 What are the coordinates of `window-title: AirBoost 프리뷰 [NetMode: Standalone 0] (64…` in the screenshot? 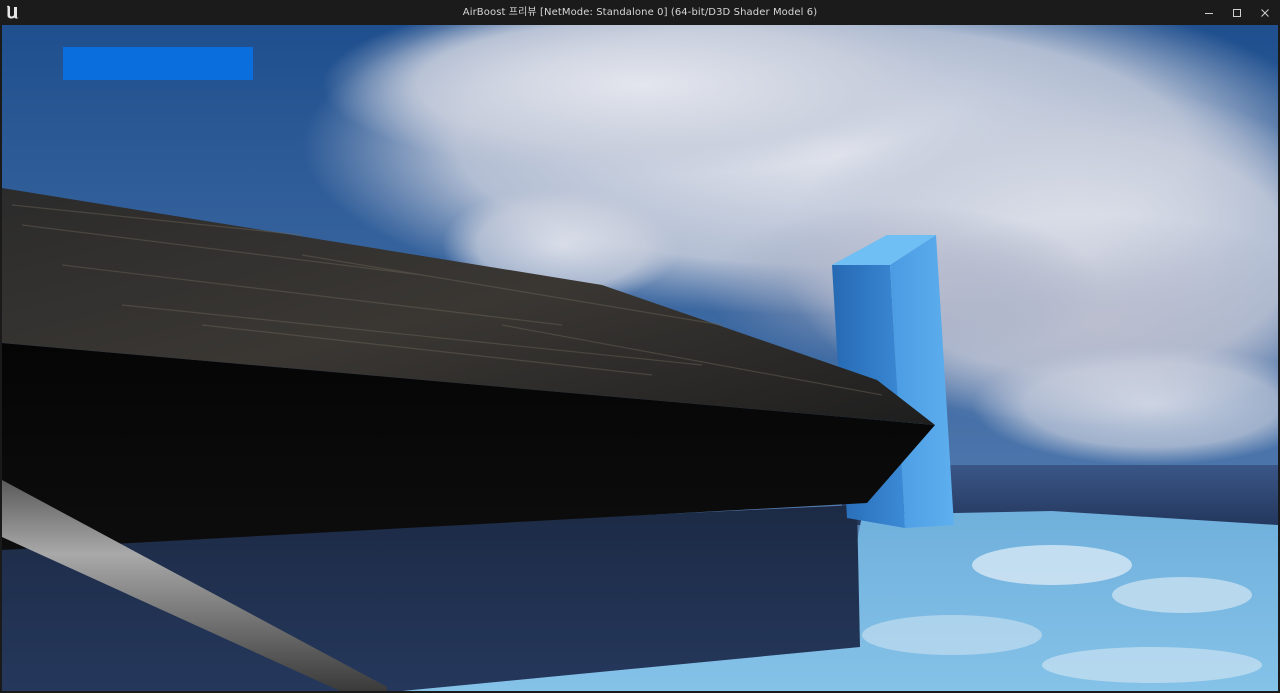 It's located at (640, 12).